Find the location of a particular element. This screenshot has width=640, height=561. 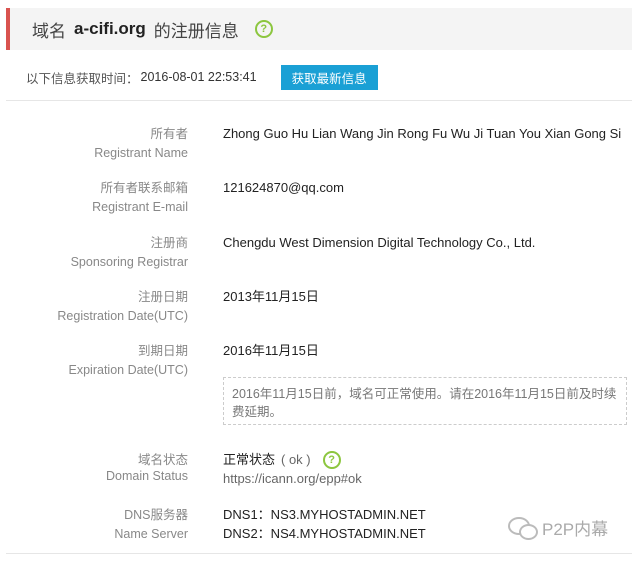

fetch-time-row: 以下信息获取时间： 2016-08-01 22:53:41 获取最新信息 is located at coordinates (326, 77).